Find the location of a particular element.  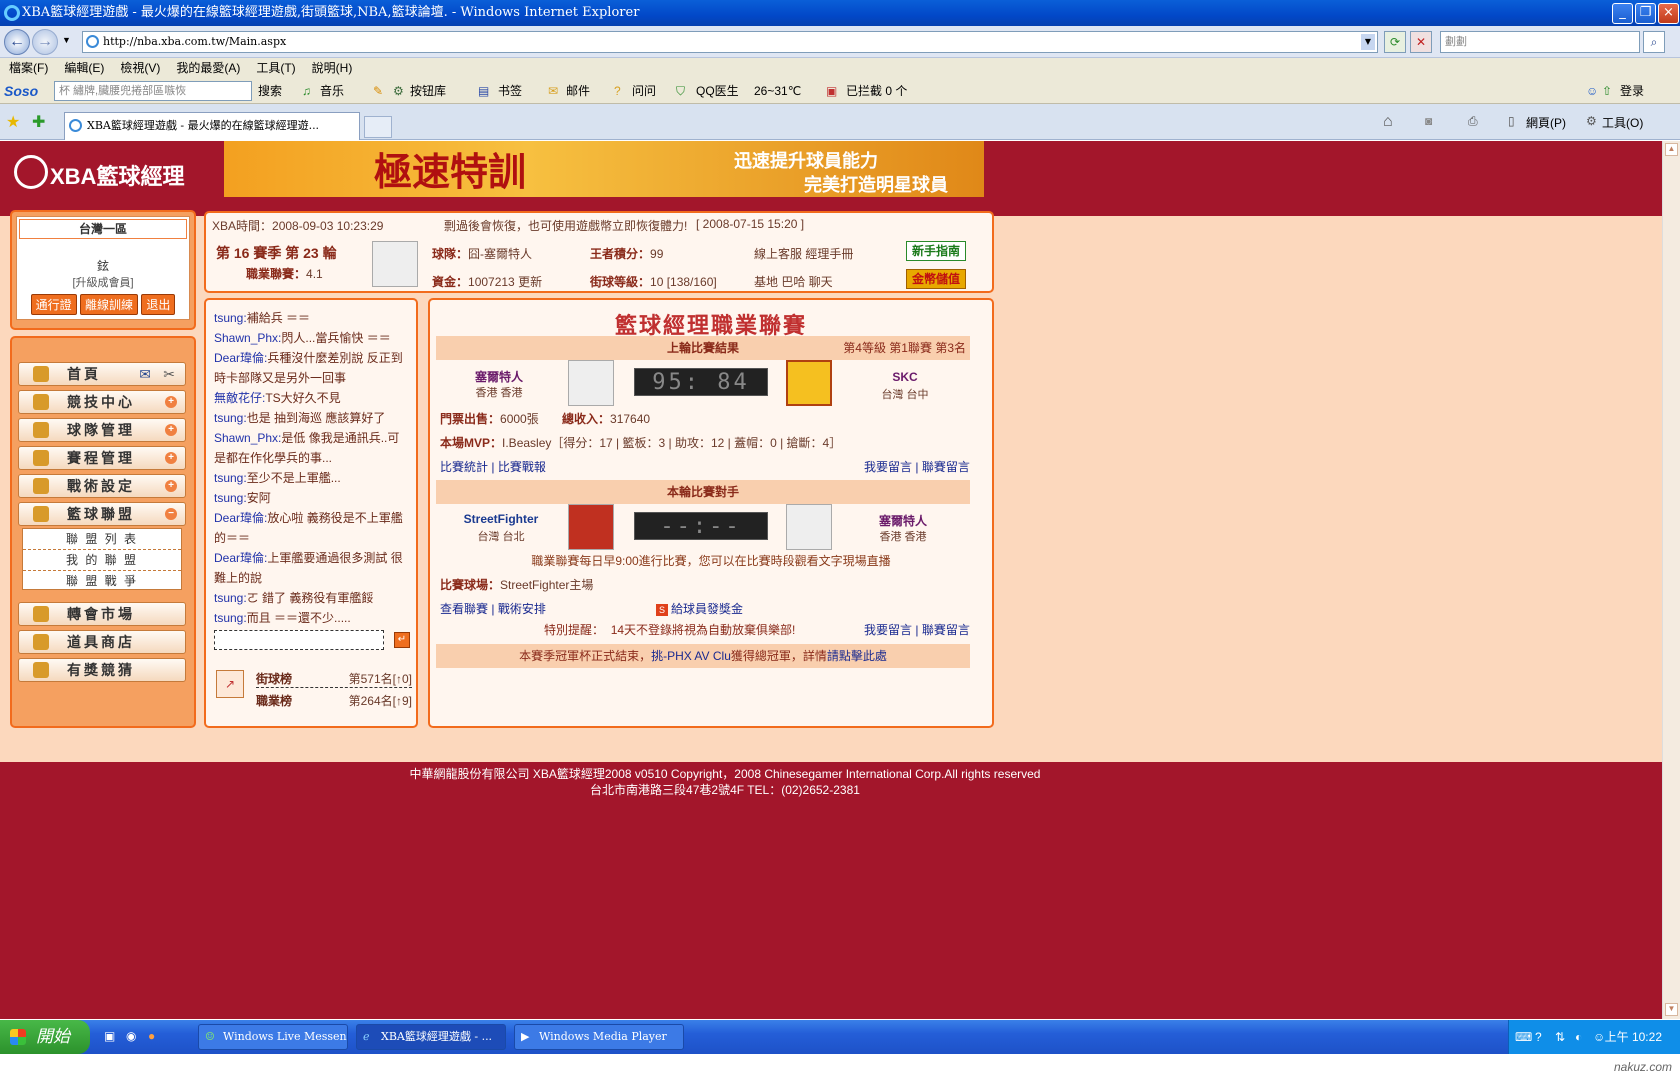

menu-file: 檔案(F) is located at coordinates (28, 68).